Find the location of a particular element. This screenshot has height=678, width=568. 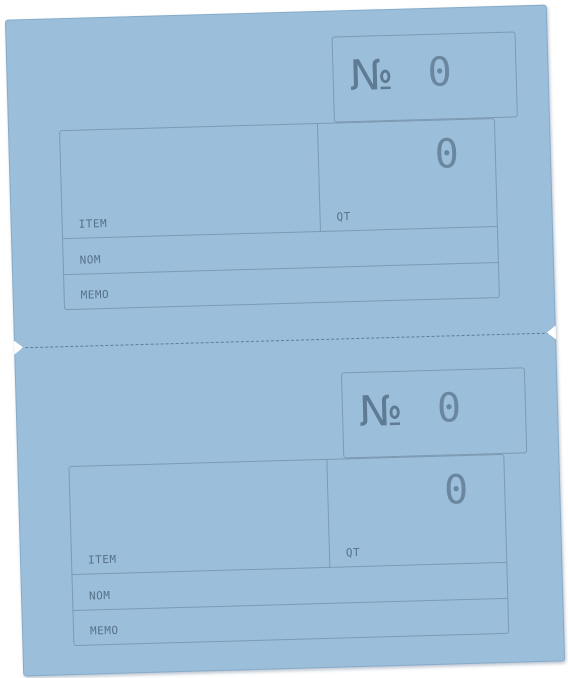

perforation-notch-left is located at coordinates (18, 347).